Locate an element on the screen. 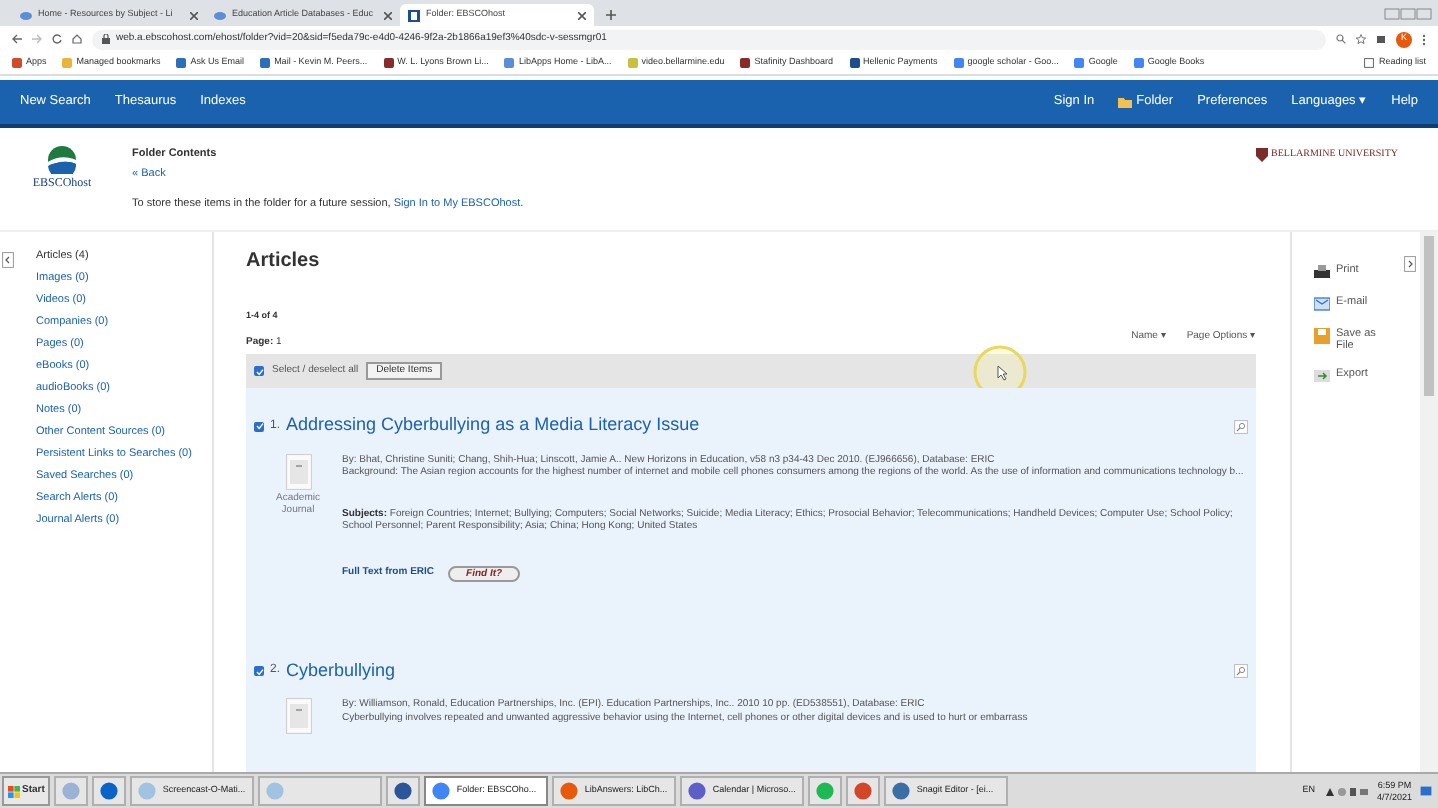 This screenshot has height=808, width=1438. reload-icon is located at coordinates (57, 39).